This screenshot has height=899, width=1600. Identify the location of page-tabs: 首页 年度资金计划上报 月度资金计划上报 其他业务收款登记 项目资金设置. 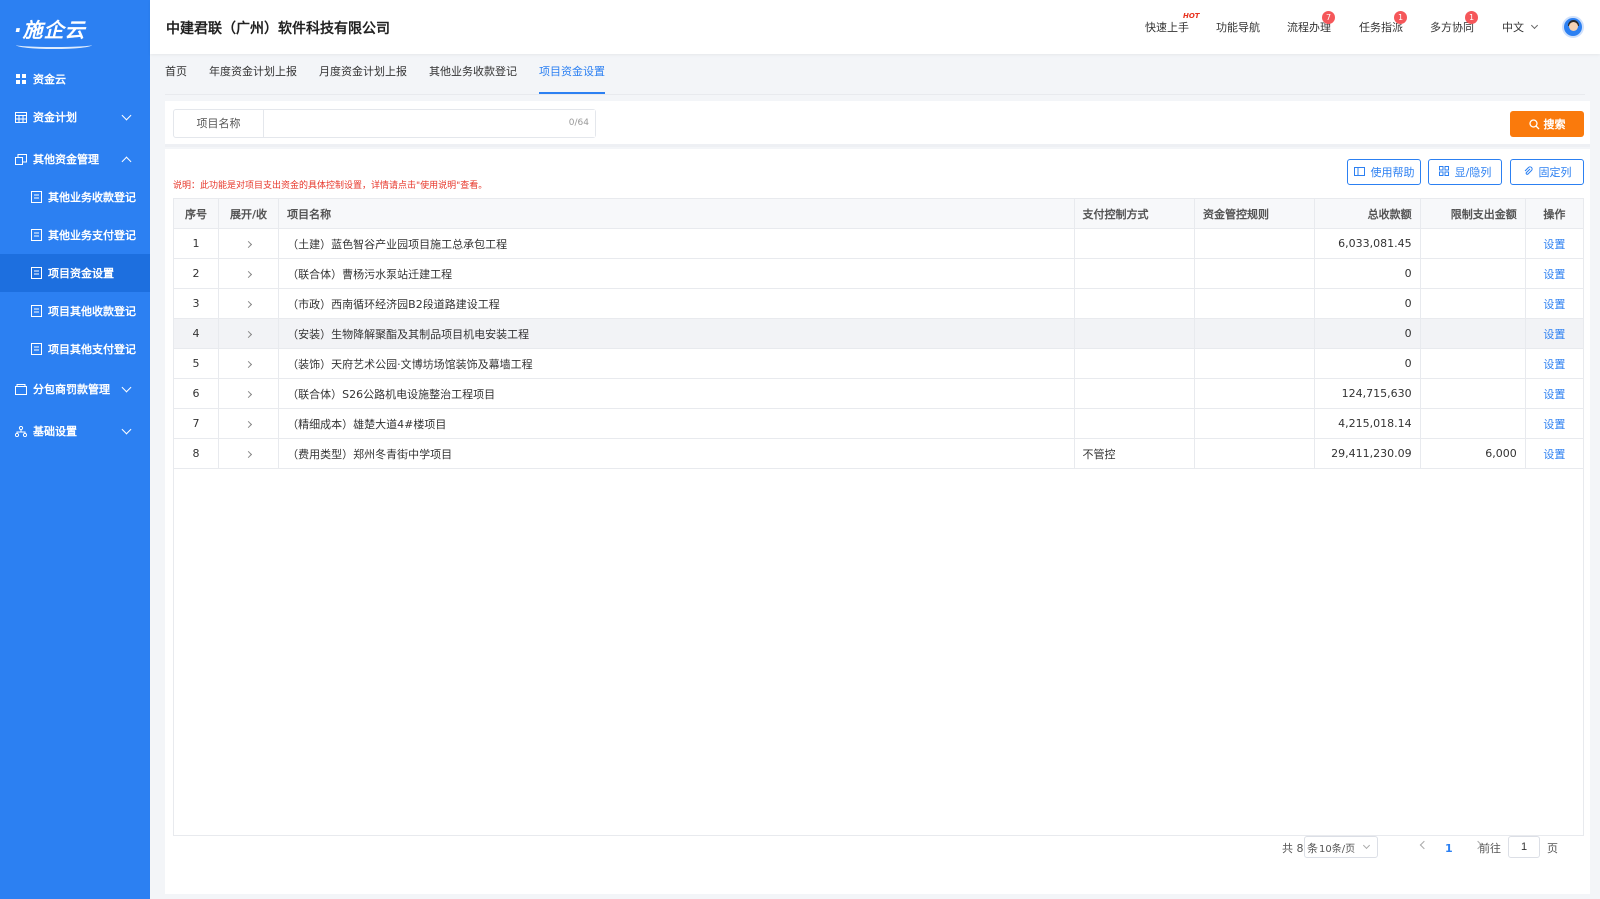
(396, 80).